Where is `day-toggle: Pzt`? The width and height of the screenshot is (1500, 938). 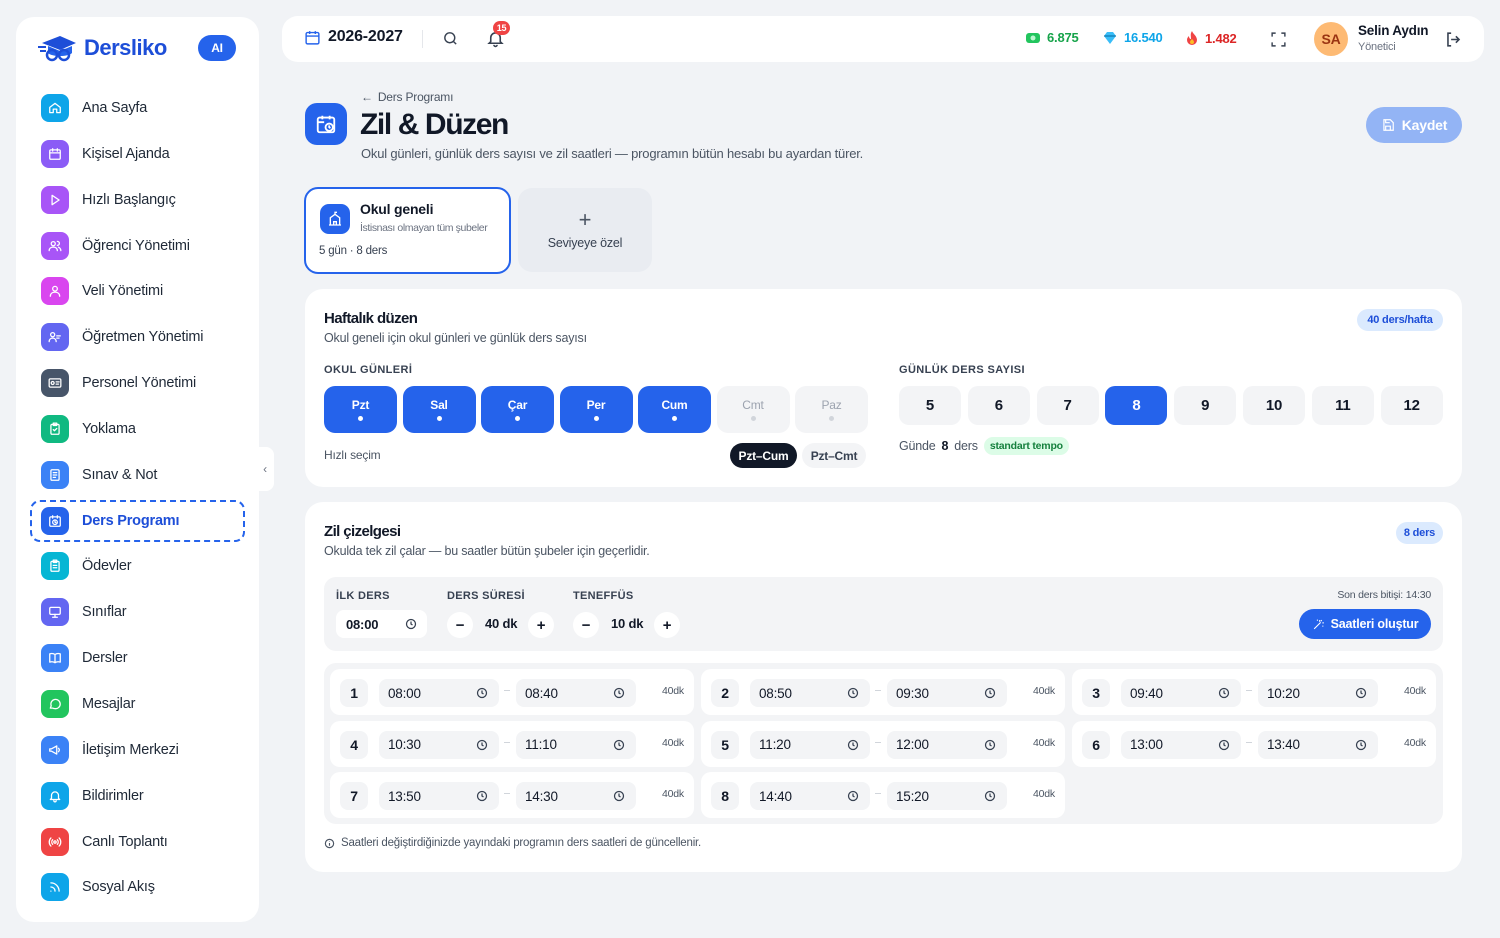
day-toggle: Pzt is located at coordinates (360, 409).